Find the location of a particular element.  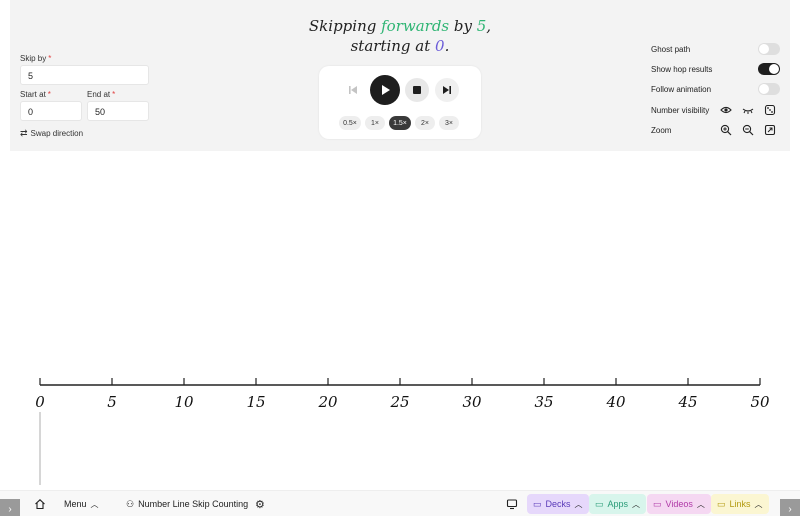

tick-label: 10 is located at coordinates (184, 402).